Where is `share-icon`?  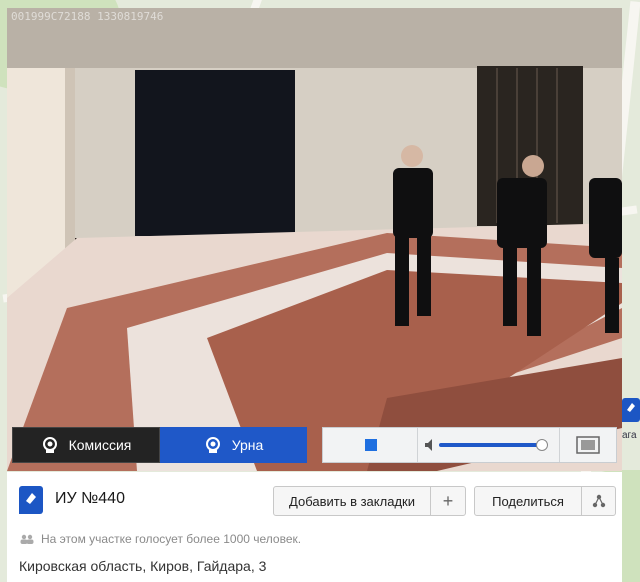 share-icon is located at coordinates (598, 501).